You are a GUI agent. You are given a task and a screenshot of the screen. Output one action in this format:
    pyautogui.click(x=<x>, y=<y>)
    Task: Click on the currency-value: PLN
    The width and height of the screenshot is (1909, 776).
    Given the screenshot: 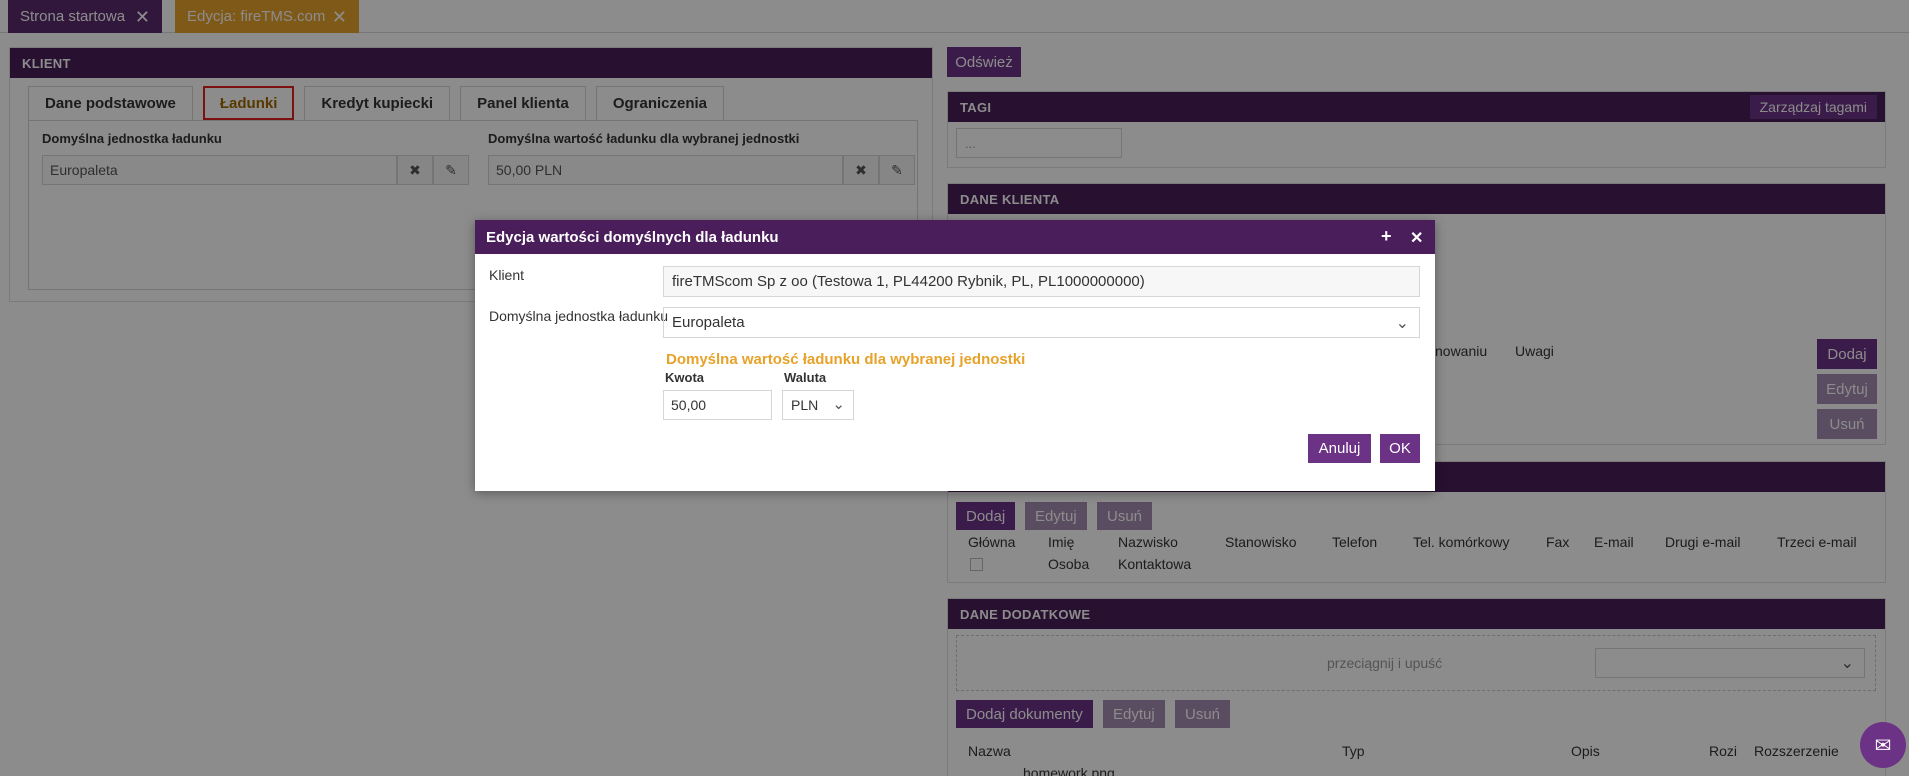 What is the action you would take?
    pyautogui.click(x=805, y=405)
    